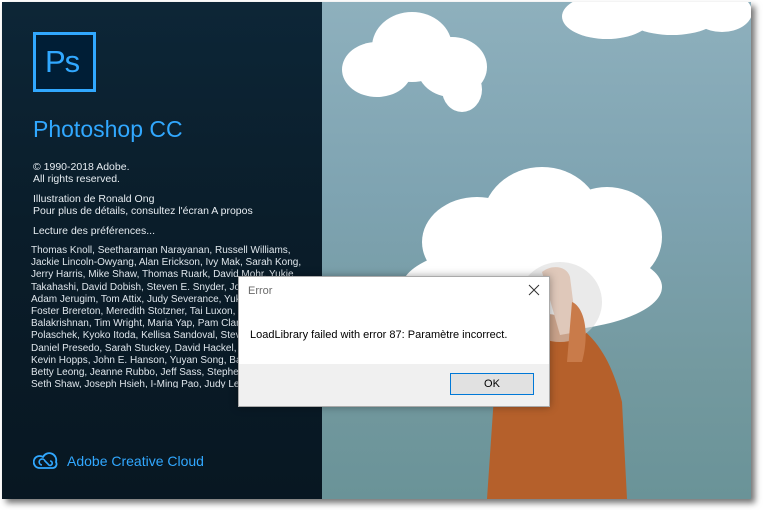  I want to click on copyright-line-1: © 1990-2018 Adobe., so click(81, 167).